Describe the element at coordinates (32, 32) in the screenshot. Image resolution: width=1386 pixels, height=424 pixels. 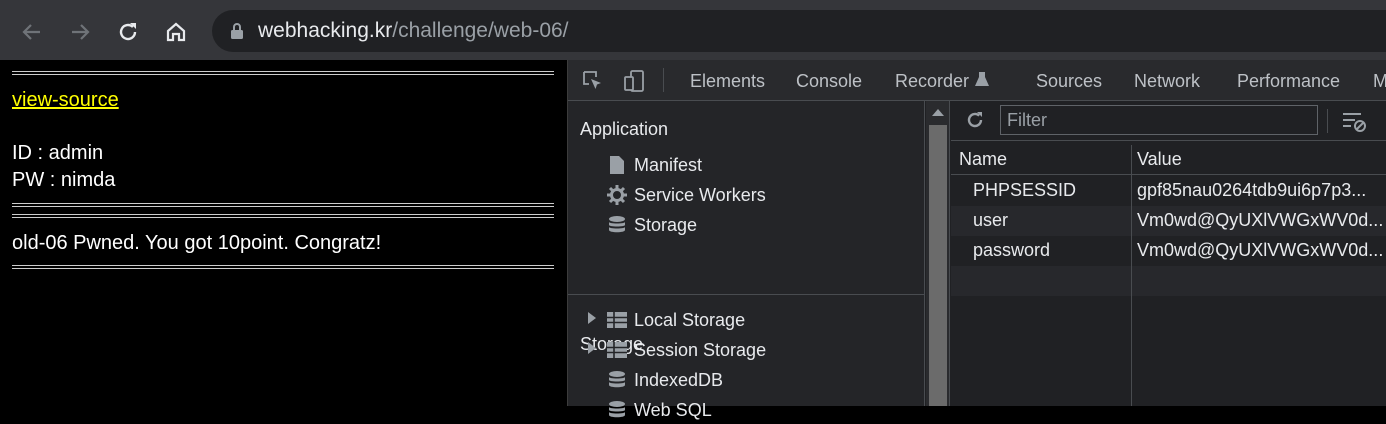
I see `back-arrow-icon` at that location.